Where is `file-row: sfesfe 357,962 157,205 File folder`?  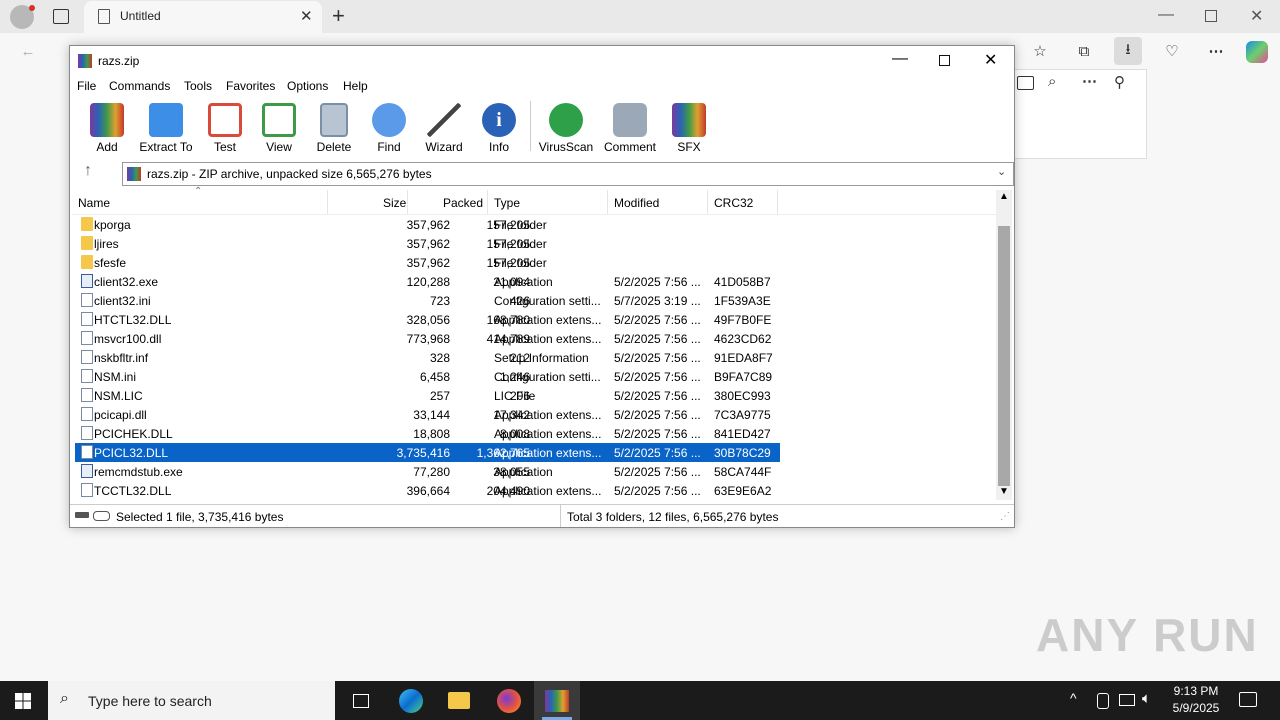
file-row: sfesfe 357,962 157,205 File folder is located at coordinates (427, 262).